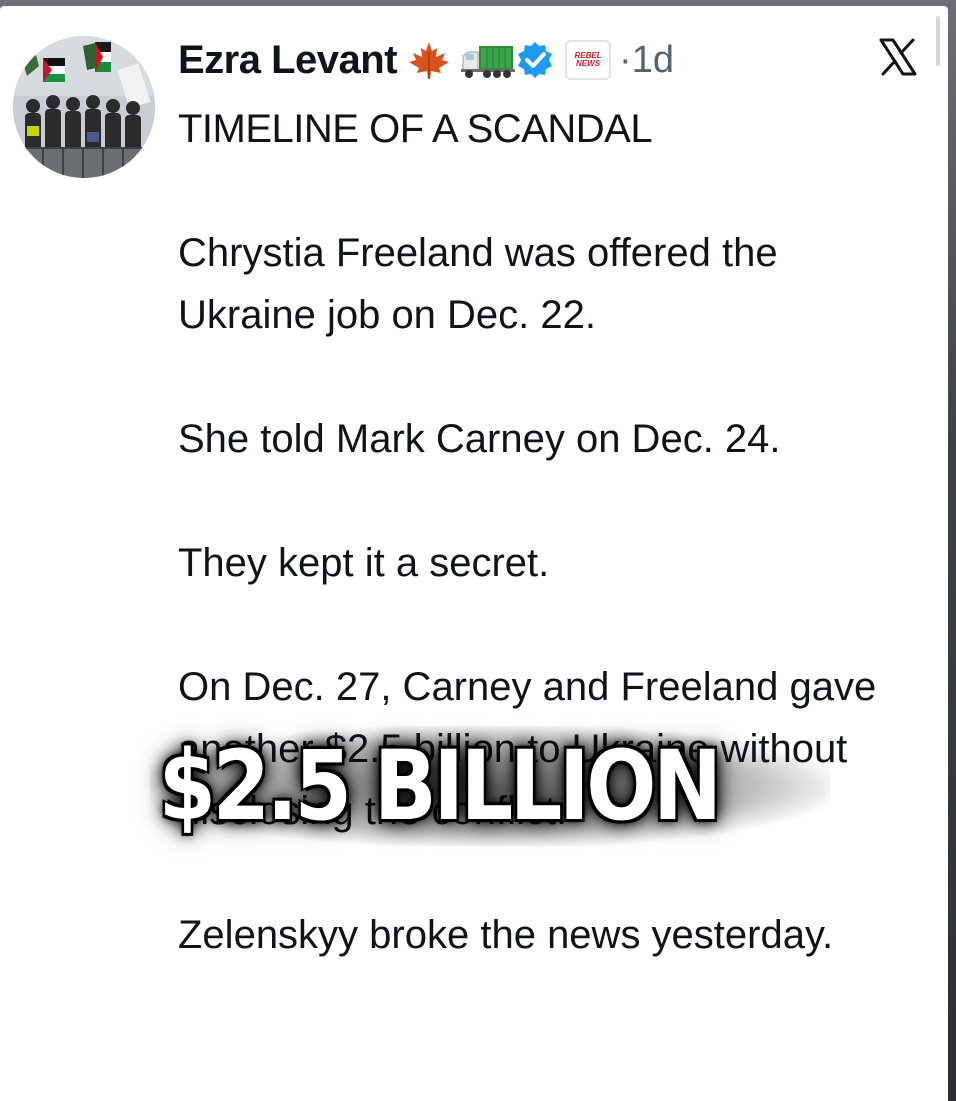  I want to click on truck-icon, so click(488, 60).